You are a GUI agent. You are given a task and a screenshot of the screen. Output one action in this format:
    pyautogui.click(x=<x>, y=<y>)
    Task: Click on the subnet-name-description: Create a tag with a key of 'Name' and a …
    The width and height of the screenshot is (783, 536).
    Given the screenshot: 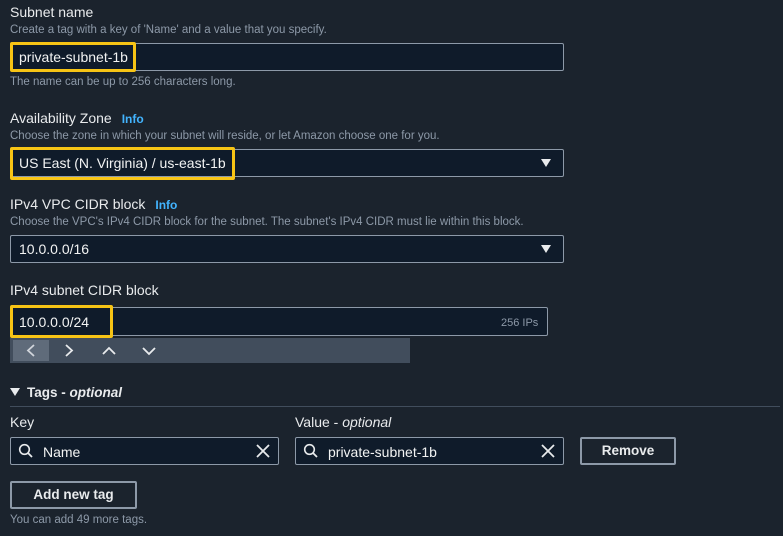 What is the action you would take?
    pyautogui.click(x=168, y=30)
    